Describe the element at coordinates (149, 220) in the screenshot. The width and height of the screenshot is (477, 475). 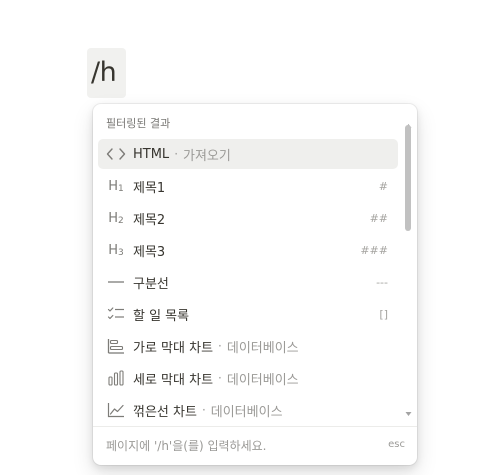
I see `menu-item-label: 제목2` at that location.